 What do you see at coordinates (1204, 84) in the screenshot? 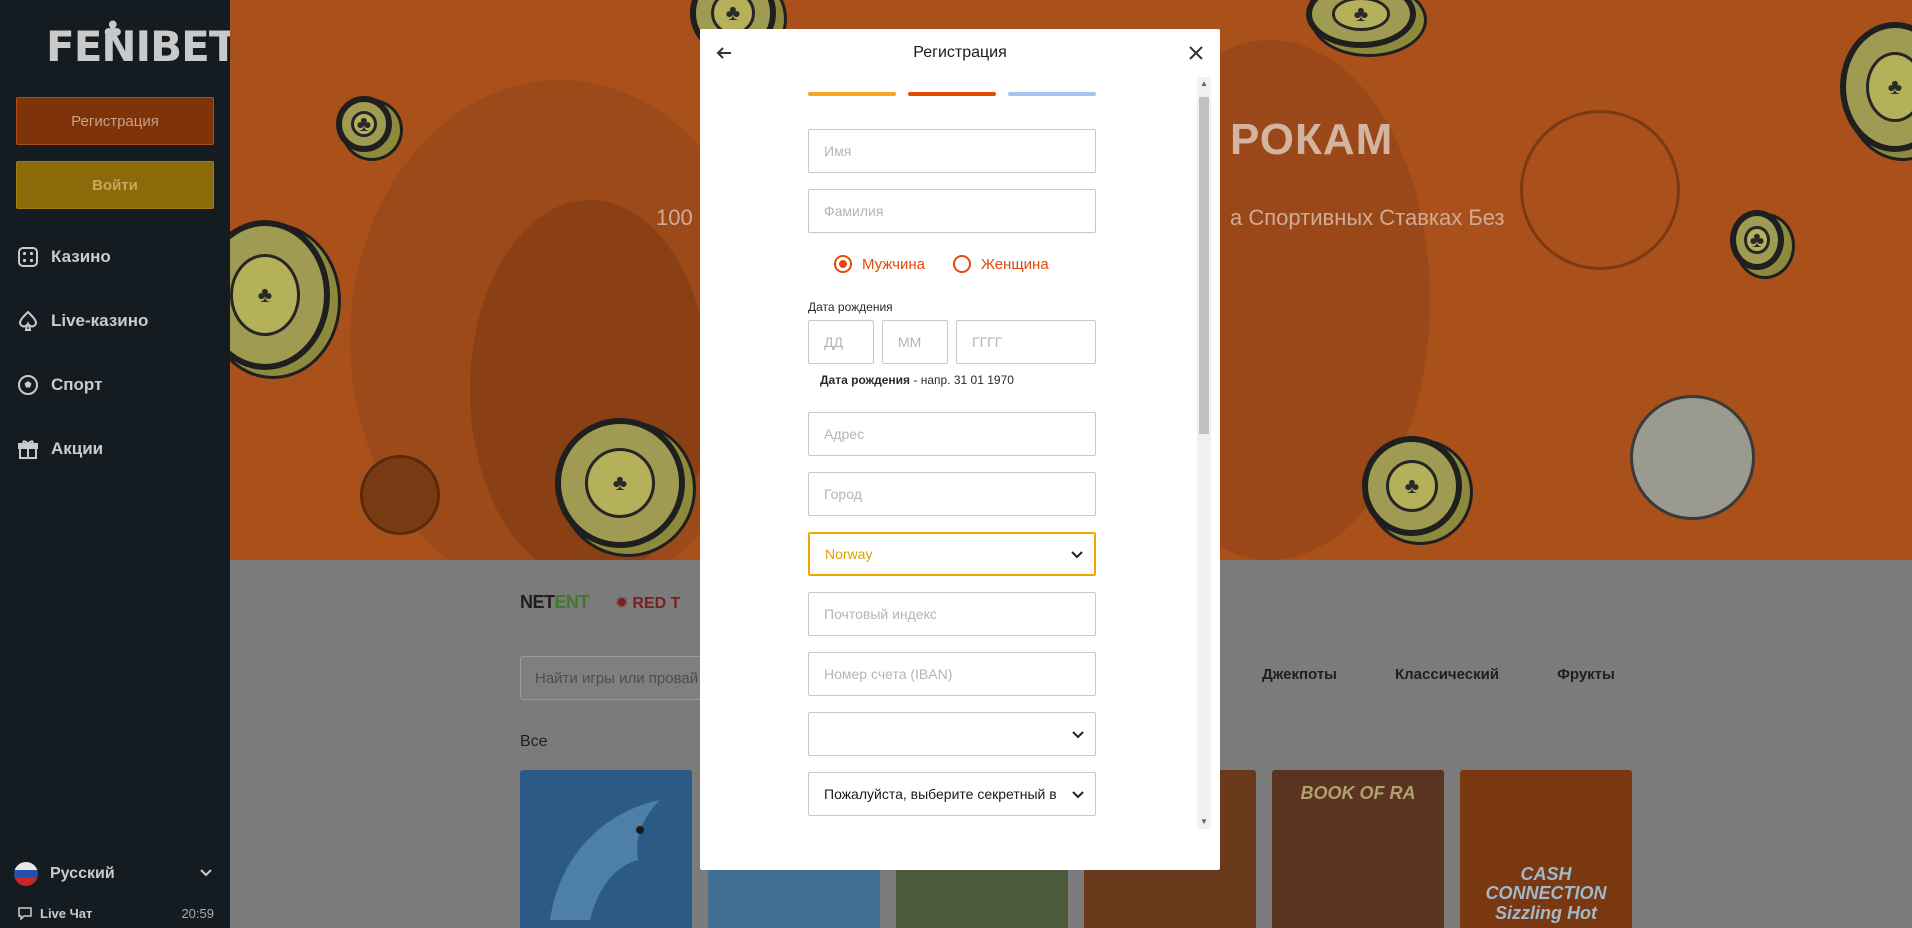
I see `scroll-up-arrow-icon: ▲` at bounding box center [1204, 84].